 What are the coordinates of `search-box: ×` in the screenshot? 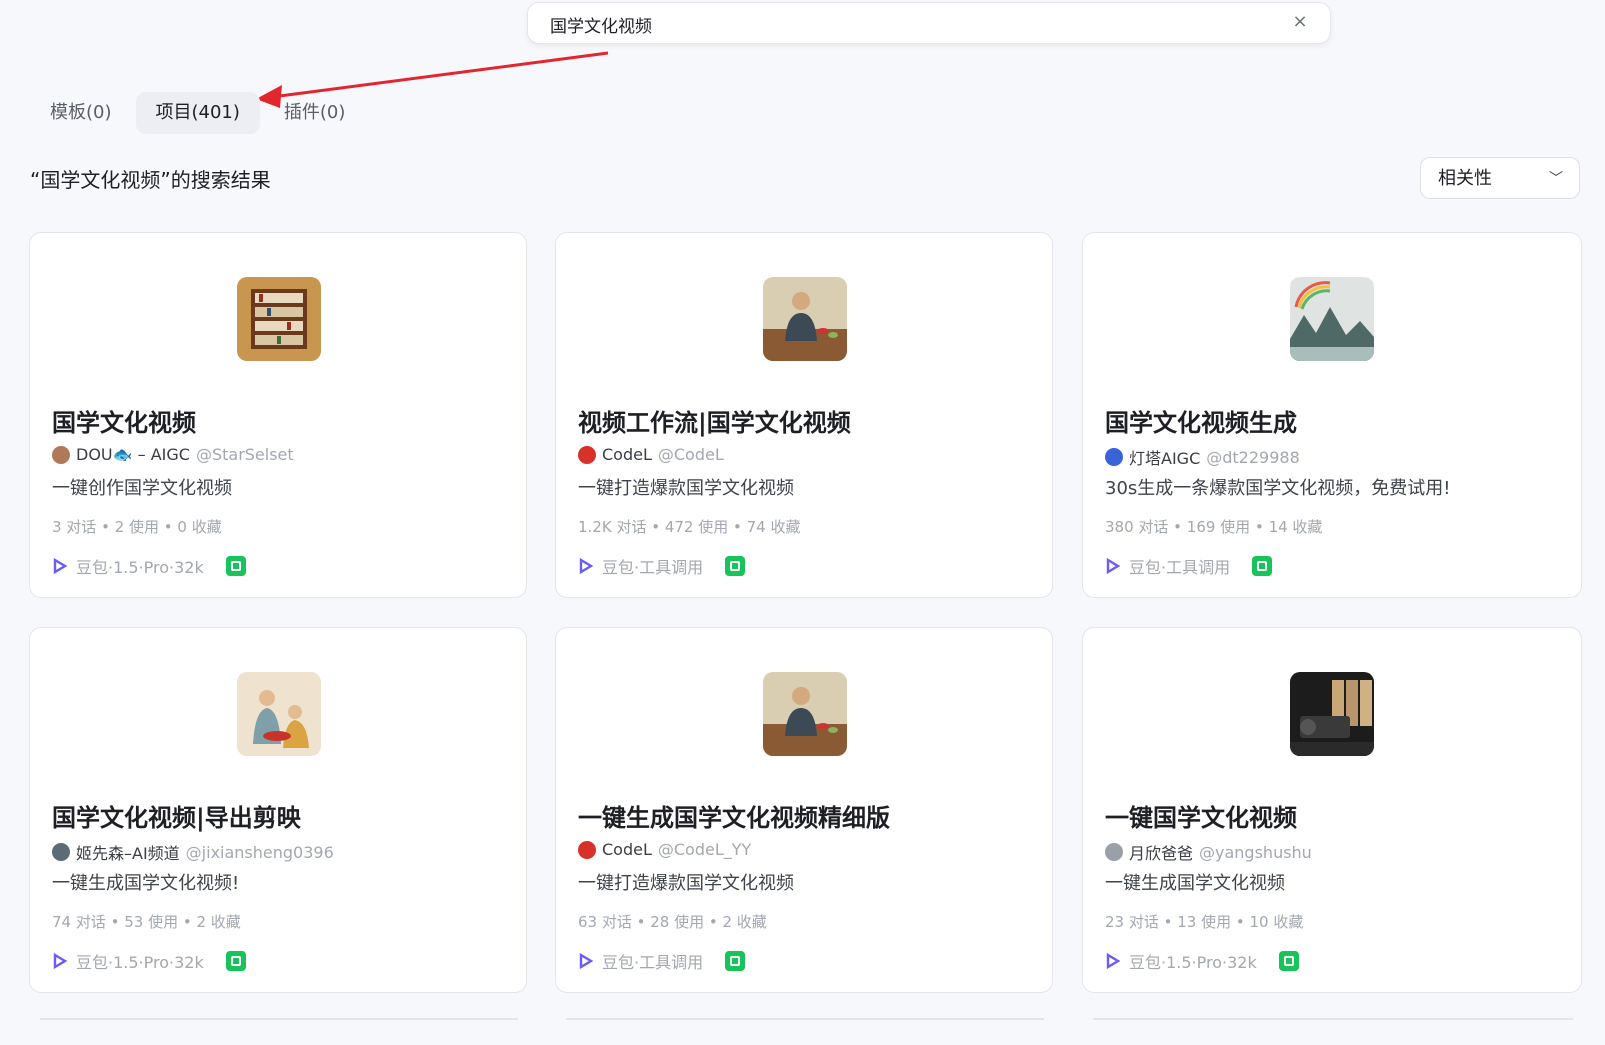 It's located at (929, 23).